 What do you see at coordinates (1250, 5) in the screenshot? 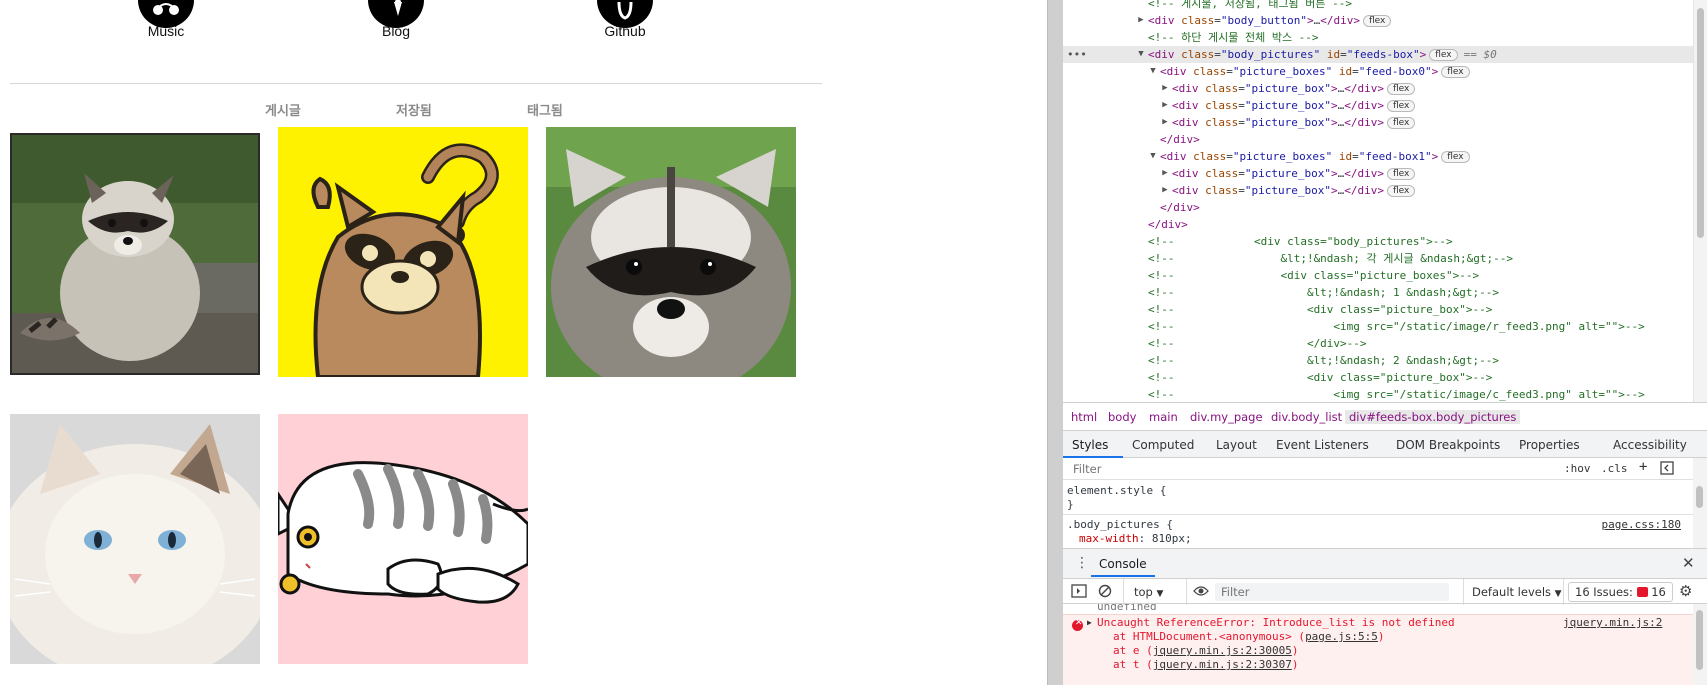
I see `dom-node-text: <!-- 게시물, 저장됨, 태그됨 버튼 -->` at bounding box center [1250, 5].